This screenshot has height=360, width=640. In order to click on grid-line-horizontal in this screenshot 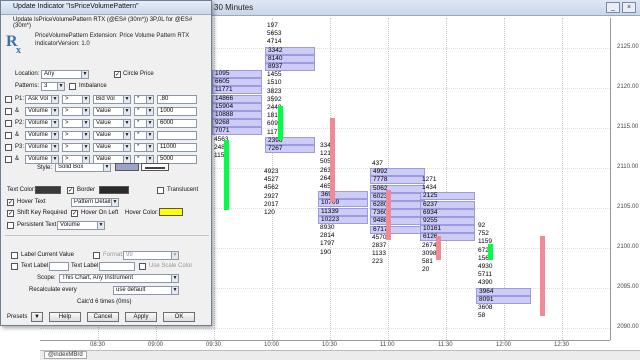, I will do `click(325, 328)`.